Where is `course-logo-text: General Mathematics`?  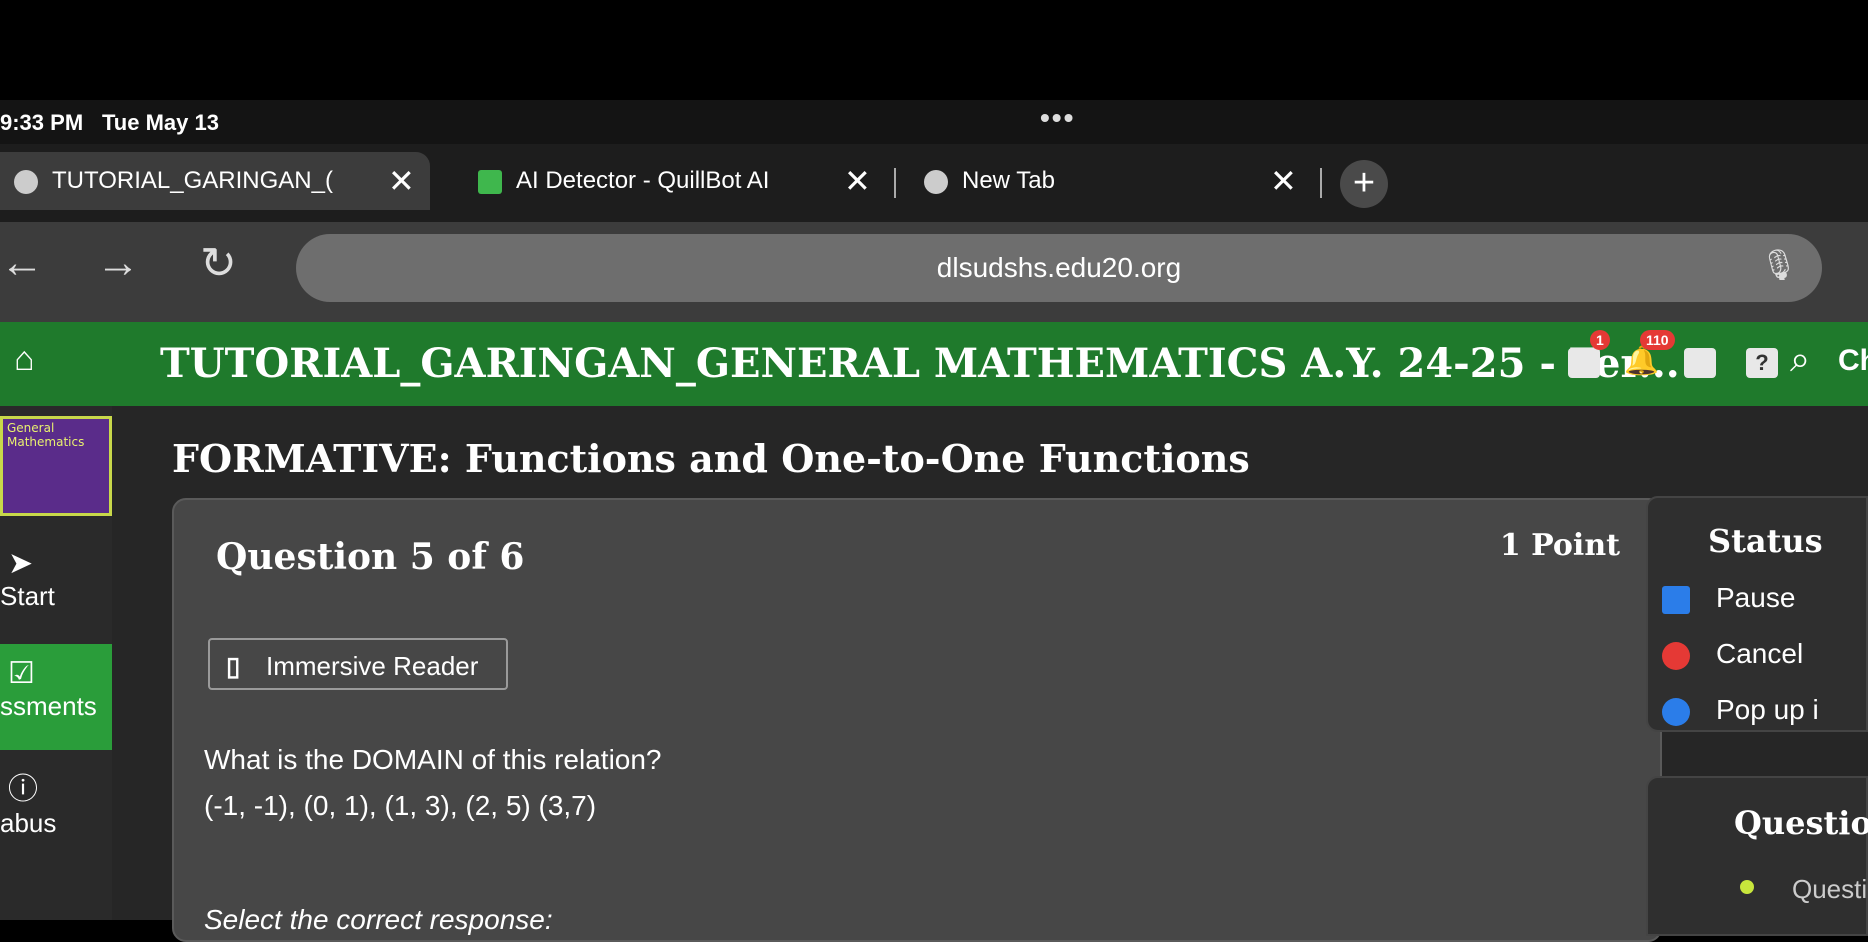 course-logo-text: General Mathematics is located at coordinates (46, 435).